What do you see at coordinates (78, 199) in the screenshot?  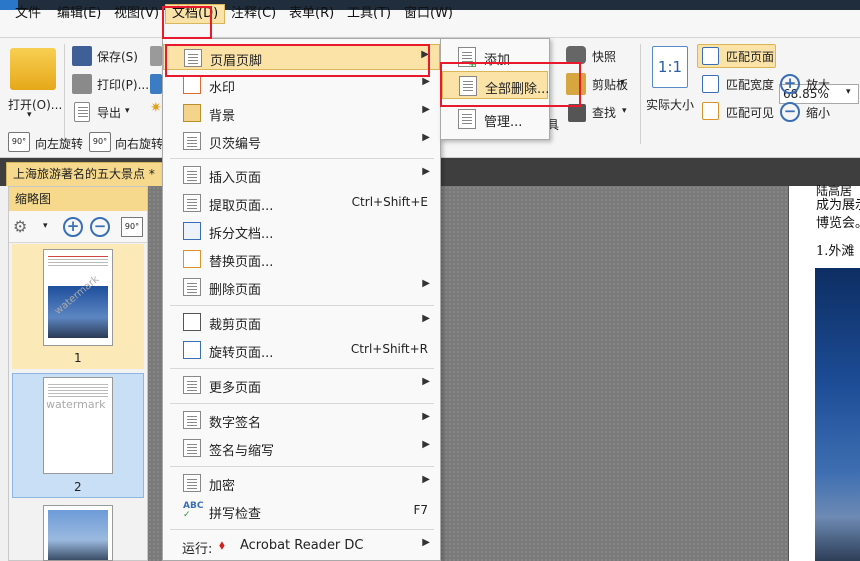 I see `thumbnail-panel-title: 缩略图` at bounding box center [78, 199].